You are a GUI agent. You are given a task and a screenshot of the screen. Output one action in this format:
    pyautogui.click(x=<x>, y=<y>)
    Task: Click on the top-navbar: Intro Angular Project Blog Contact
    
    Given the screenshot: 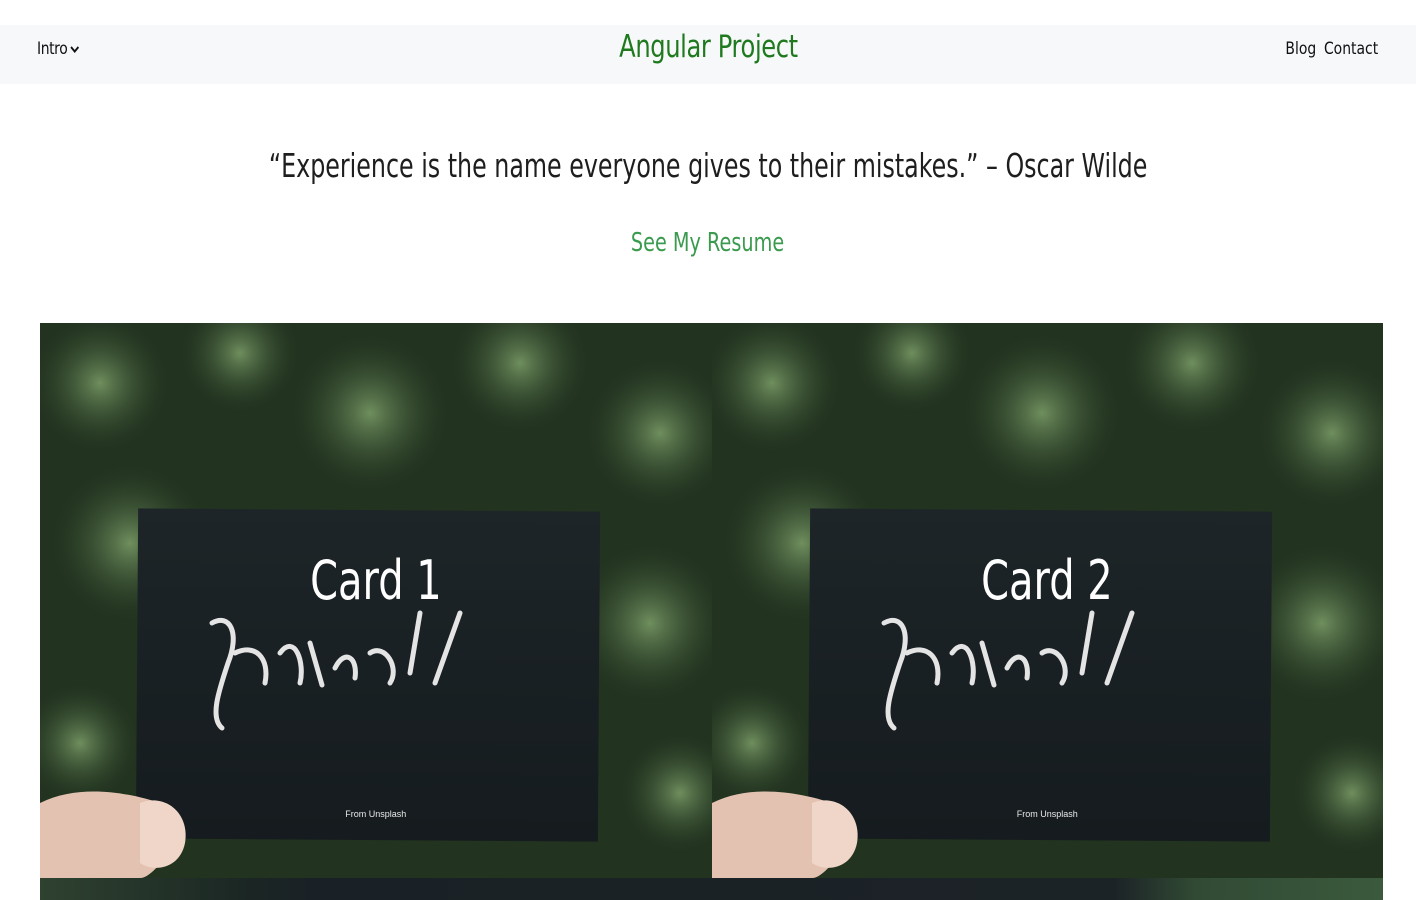 What is the action you would take?
    pyautogui.click(x=708, y=54)
    